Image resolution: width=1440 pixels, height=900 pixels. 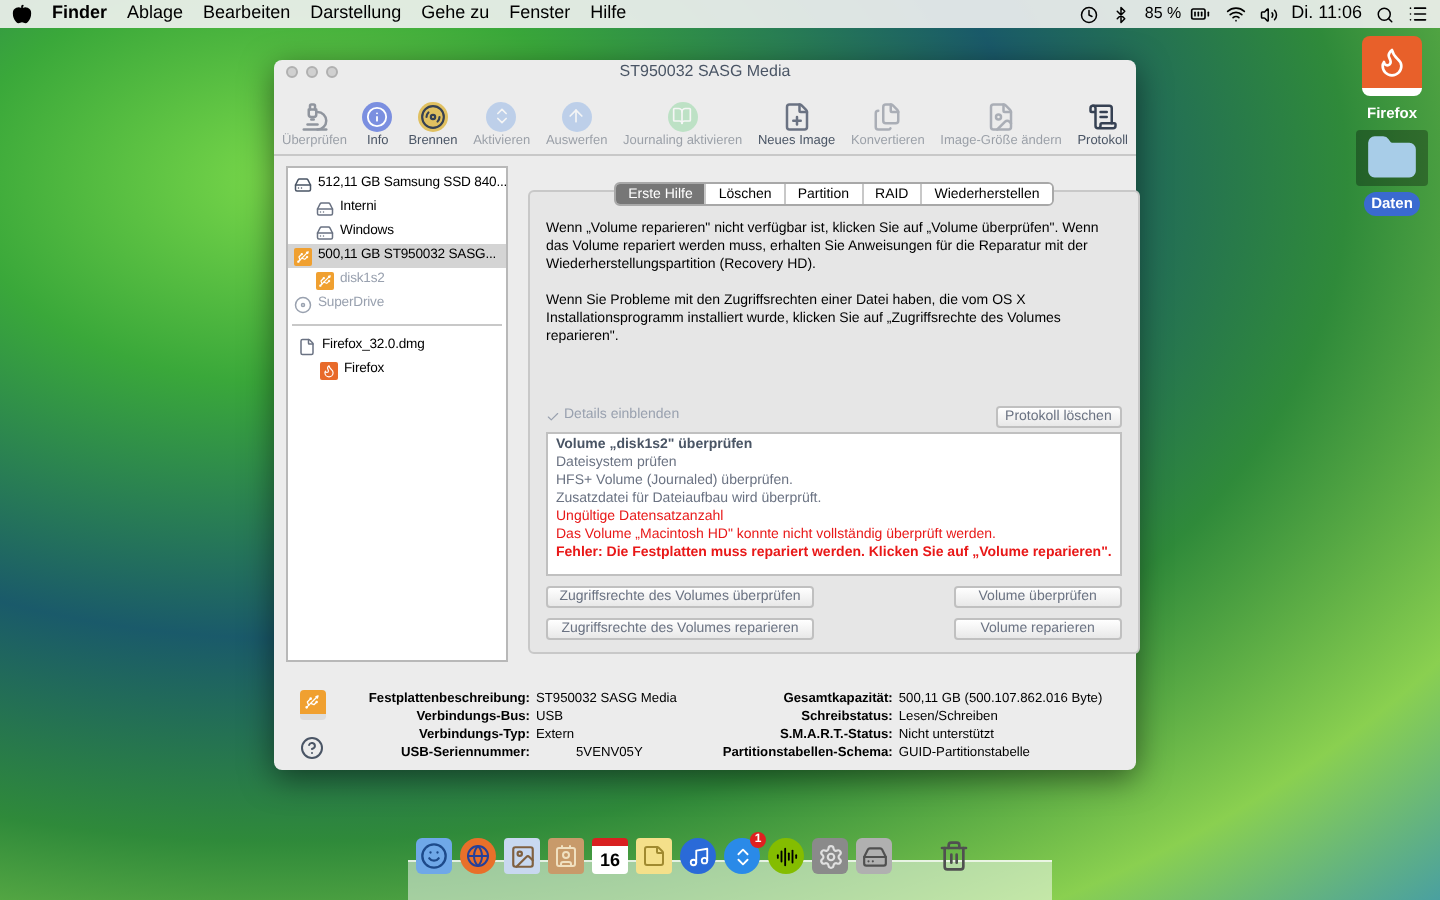 What do you see at coordinates (654, 856) in the screenshot?
I see `notepad-icon` at bounding box center [654, 856].